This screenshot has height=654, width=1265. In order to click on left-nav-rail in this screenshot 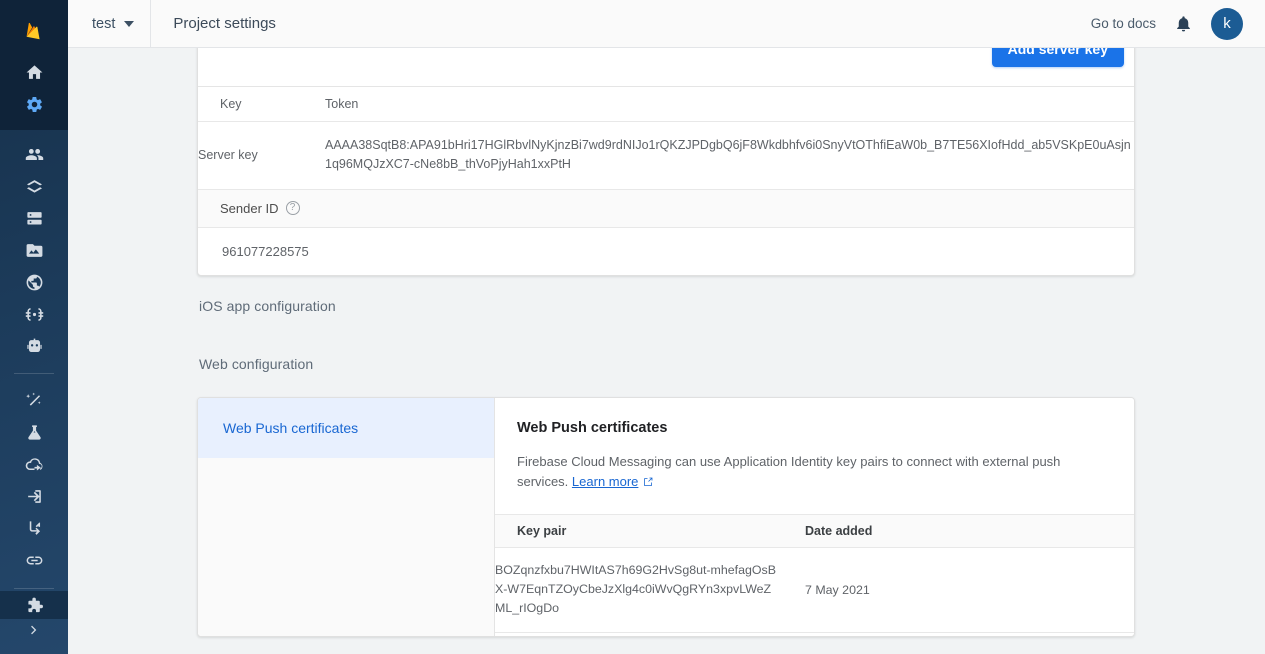, I will do `click(34, 327)`.